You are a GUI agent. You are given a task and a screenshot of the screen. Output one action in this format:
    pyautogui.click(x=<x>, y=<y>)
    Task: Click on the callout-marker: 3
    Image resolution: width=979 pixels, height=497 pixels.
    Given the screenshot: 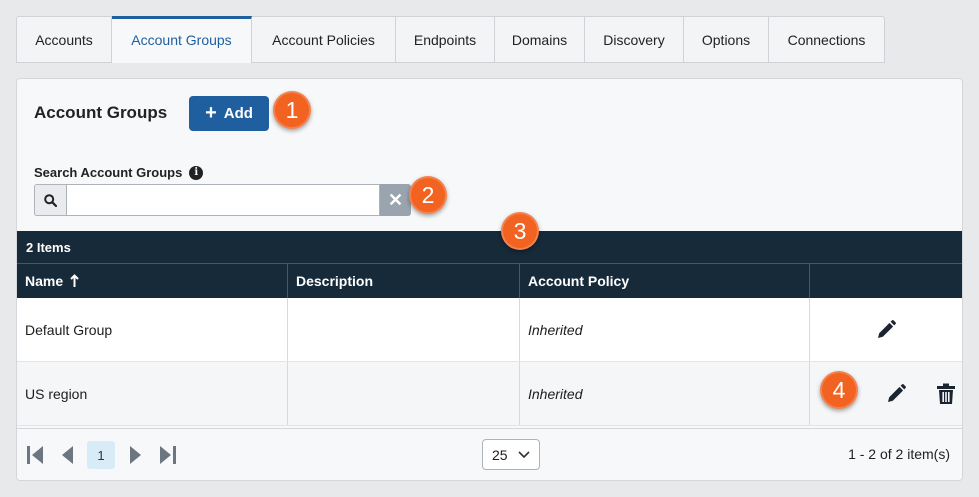 What is the action you would take?
    pyautogui.click(x=520, y=231)
    